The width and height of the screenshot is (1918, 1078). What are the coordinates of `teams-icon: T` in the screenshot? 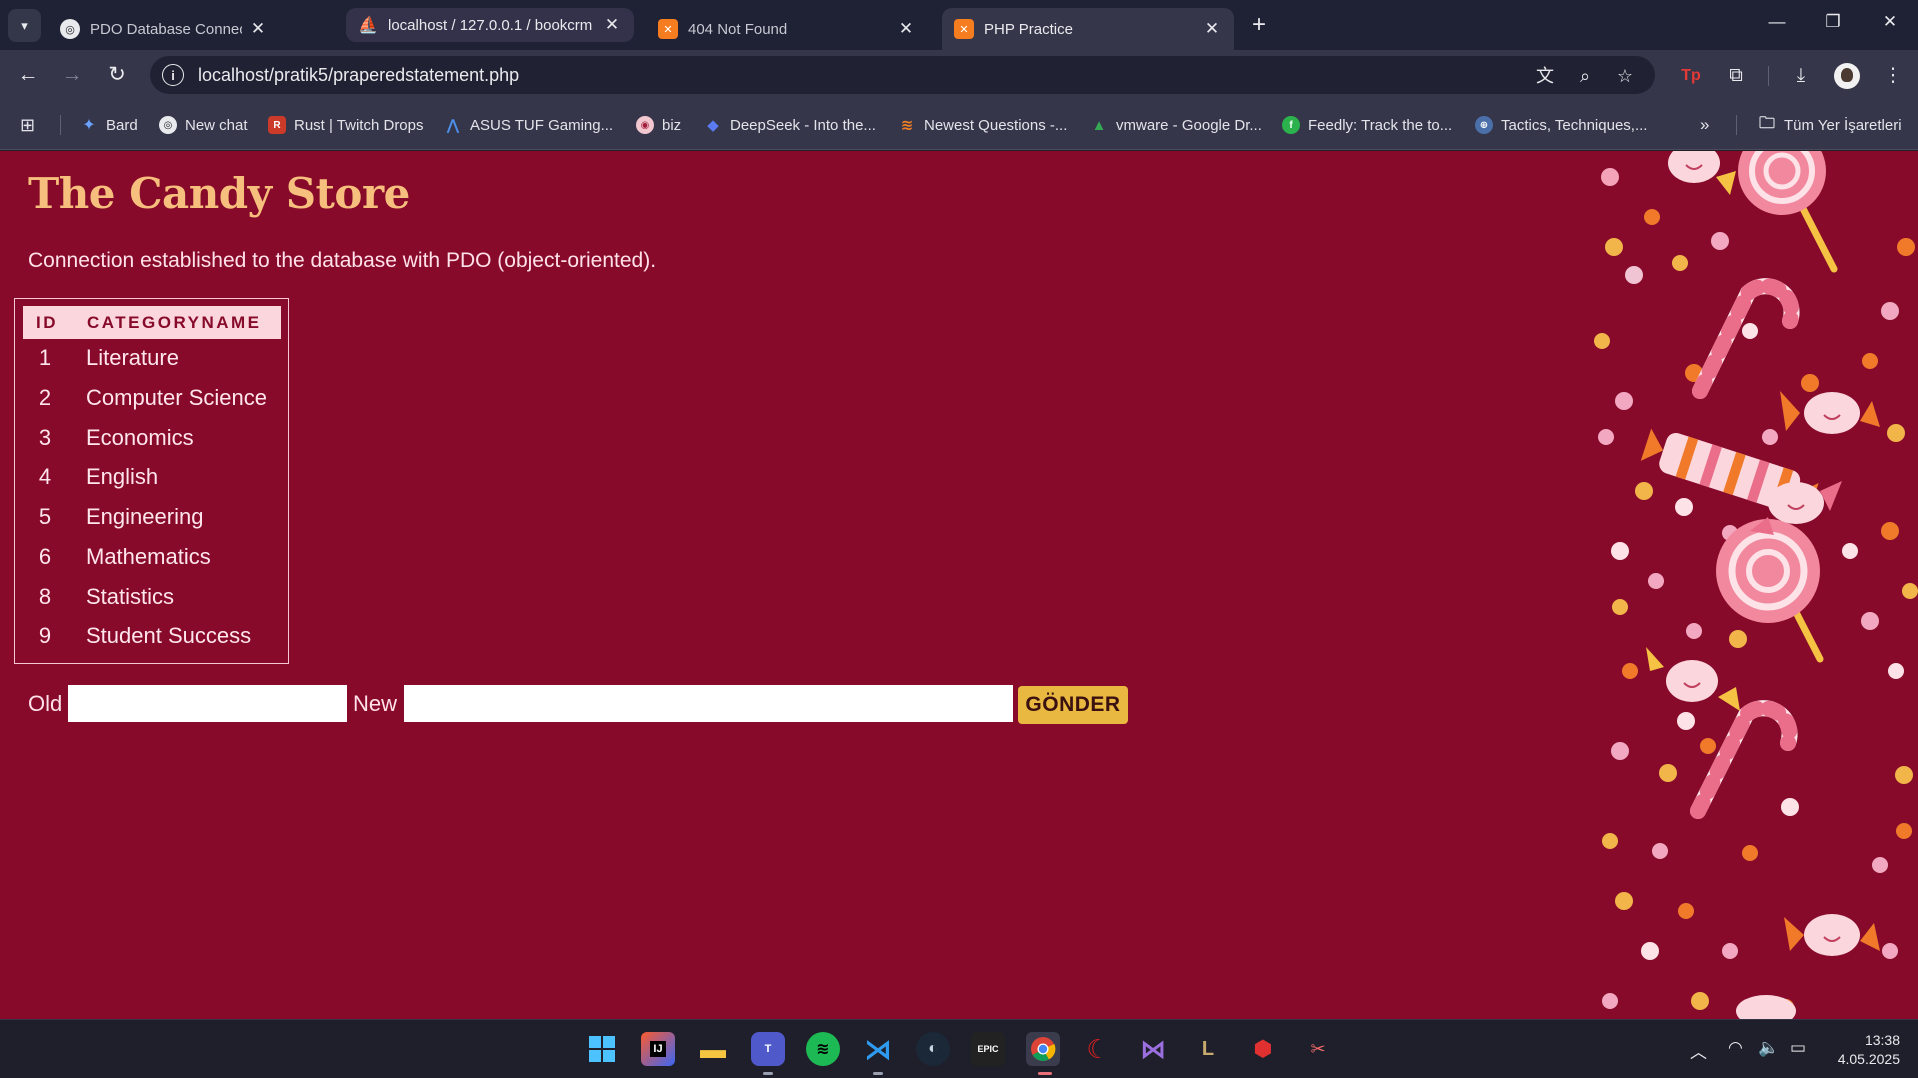 It's located at (768, 1049).